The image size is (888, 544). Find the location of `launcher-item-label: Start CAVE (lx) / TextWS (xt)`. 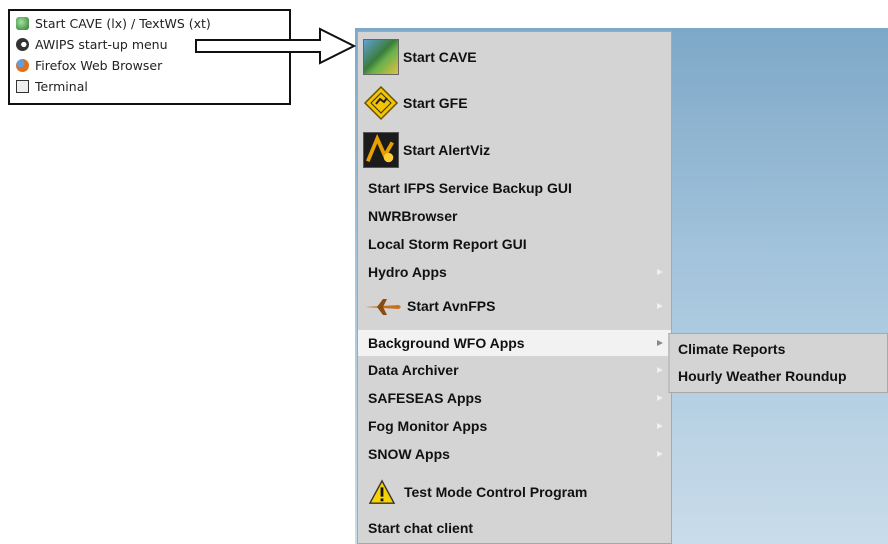

launcher-item-label: Start CAVE (lx) / TextWS (xt) is located at coordinates (123, 23).